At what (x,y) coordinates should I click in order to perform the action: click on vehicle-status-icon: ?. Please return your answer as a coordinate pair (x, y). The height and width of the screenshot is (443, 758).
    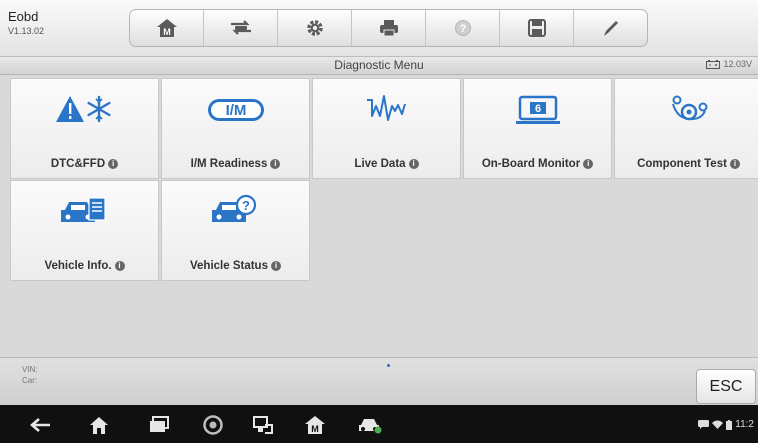
    Looking at the image, I should click on (233, 208).